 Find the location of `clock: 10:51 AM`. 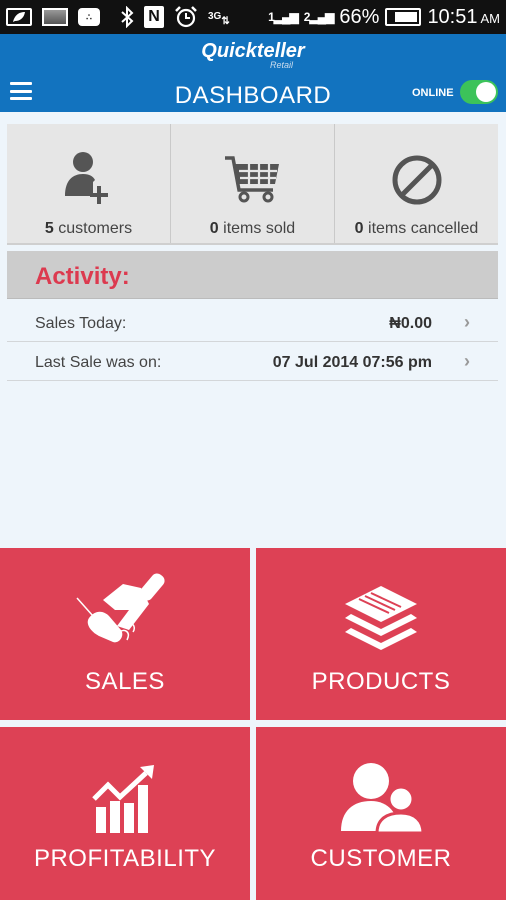

clock: 10:51 AM is located at coordinates (463, 17).